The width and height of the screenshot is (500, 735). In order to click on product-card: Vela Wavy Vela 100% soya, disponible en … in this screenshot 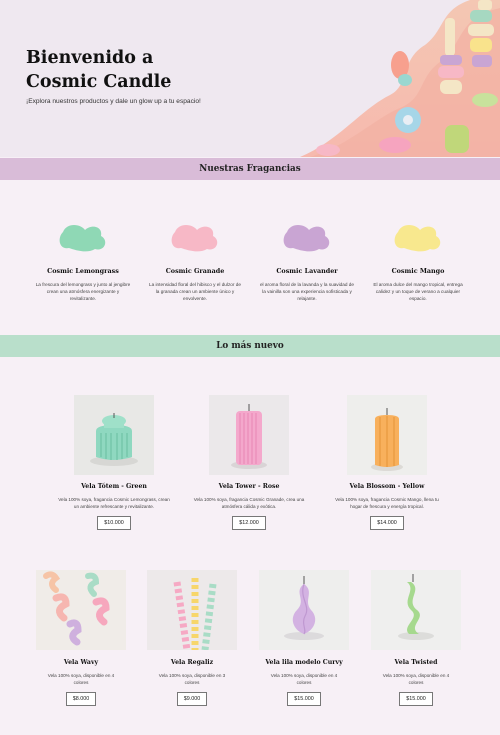, I will do `click(81, 638)`.